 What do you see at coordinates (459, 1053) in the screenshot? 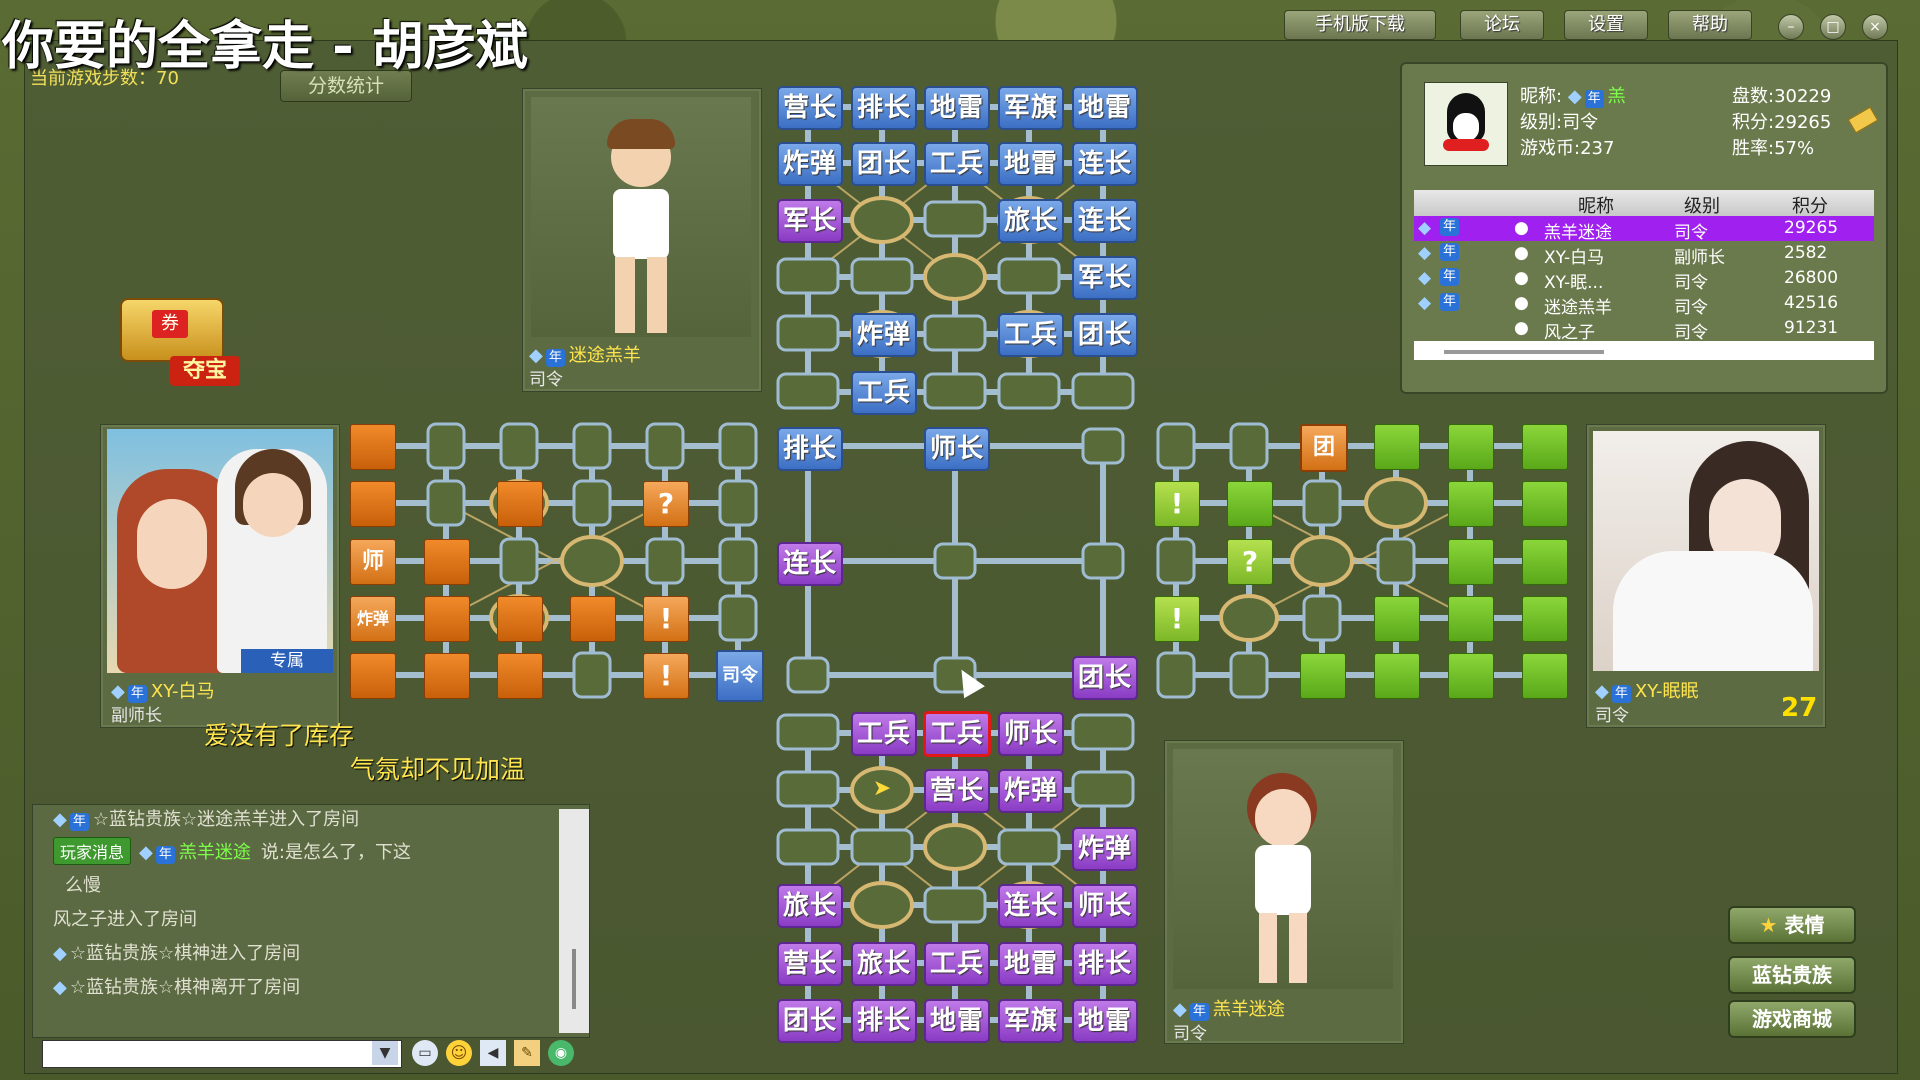
I see `emoji-icon: ☺` at bounding box center [459, 1053].